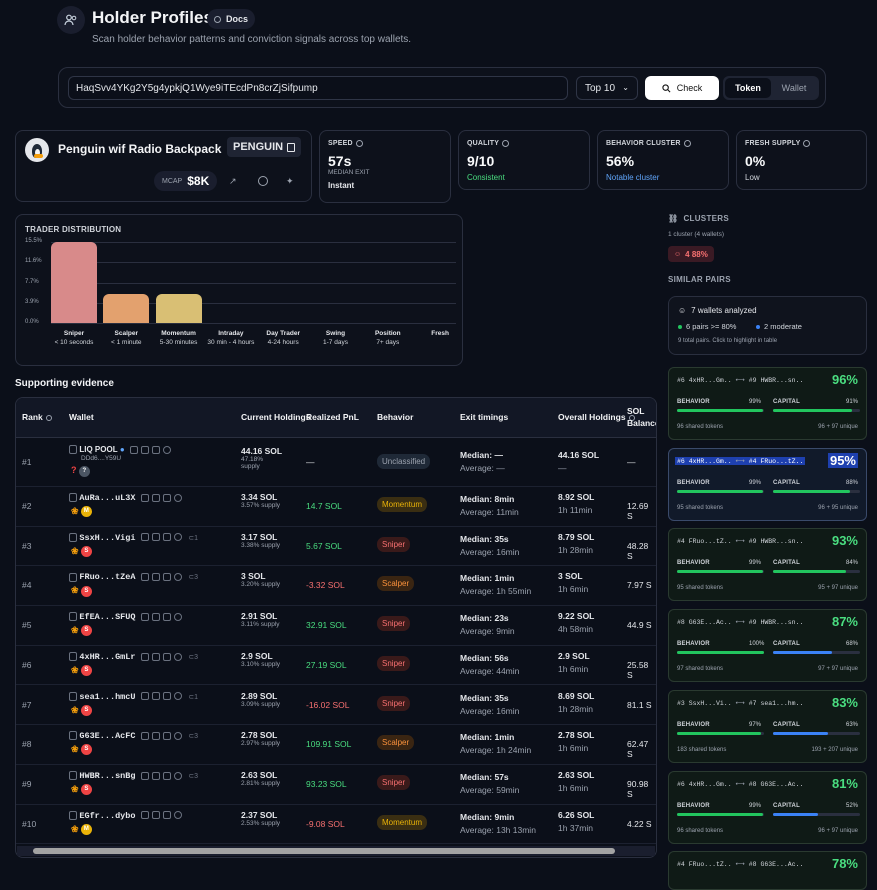 This screenshot has height=890, width=877. I want to click on check-button: Check, so click(682, 88).